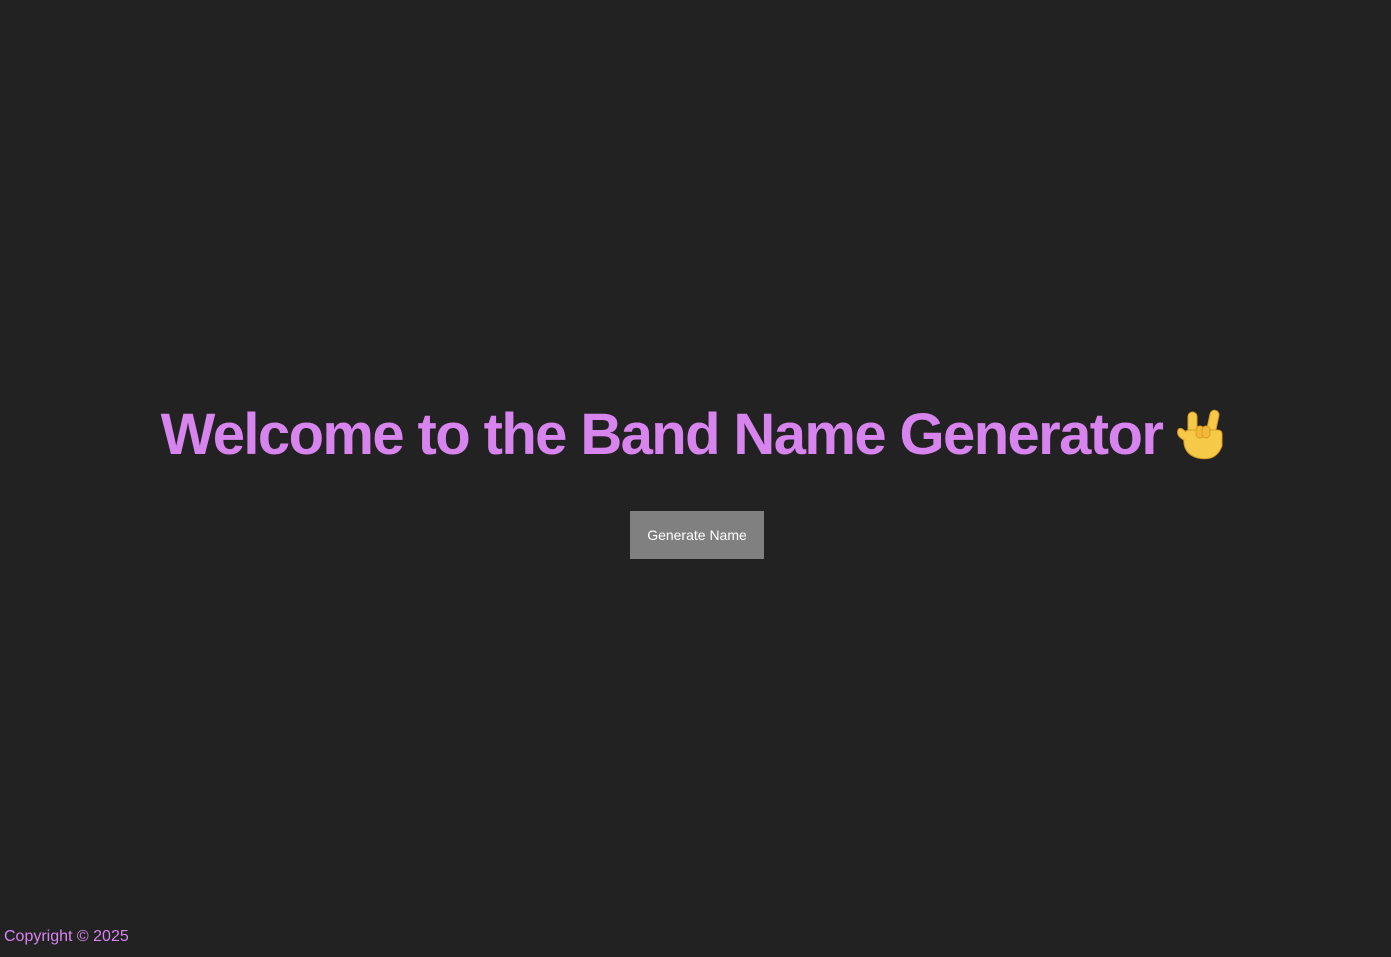  What do you see at coordinates (1201, 435) in the screenshot?
I see `rock-on-hand-icon` at bounding box center [1201, 435].